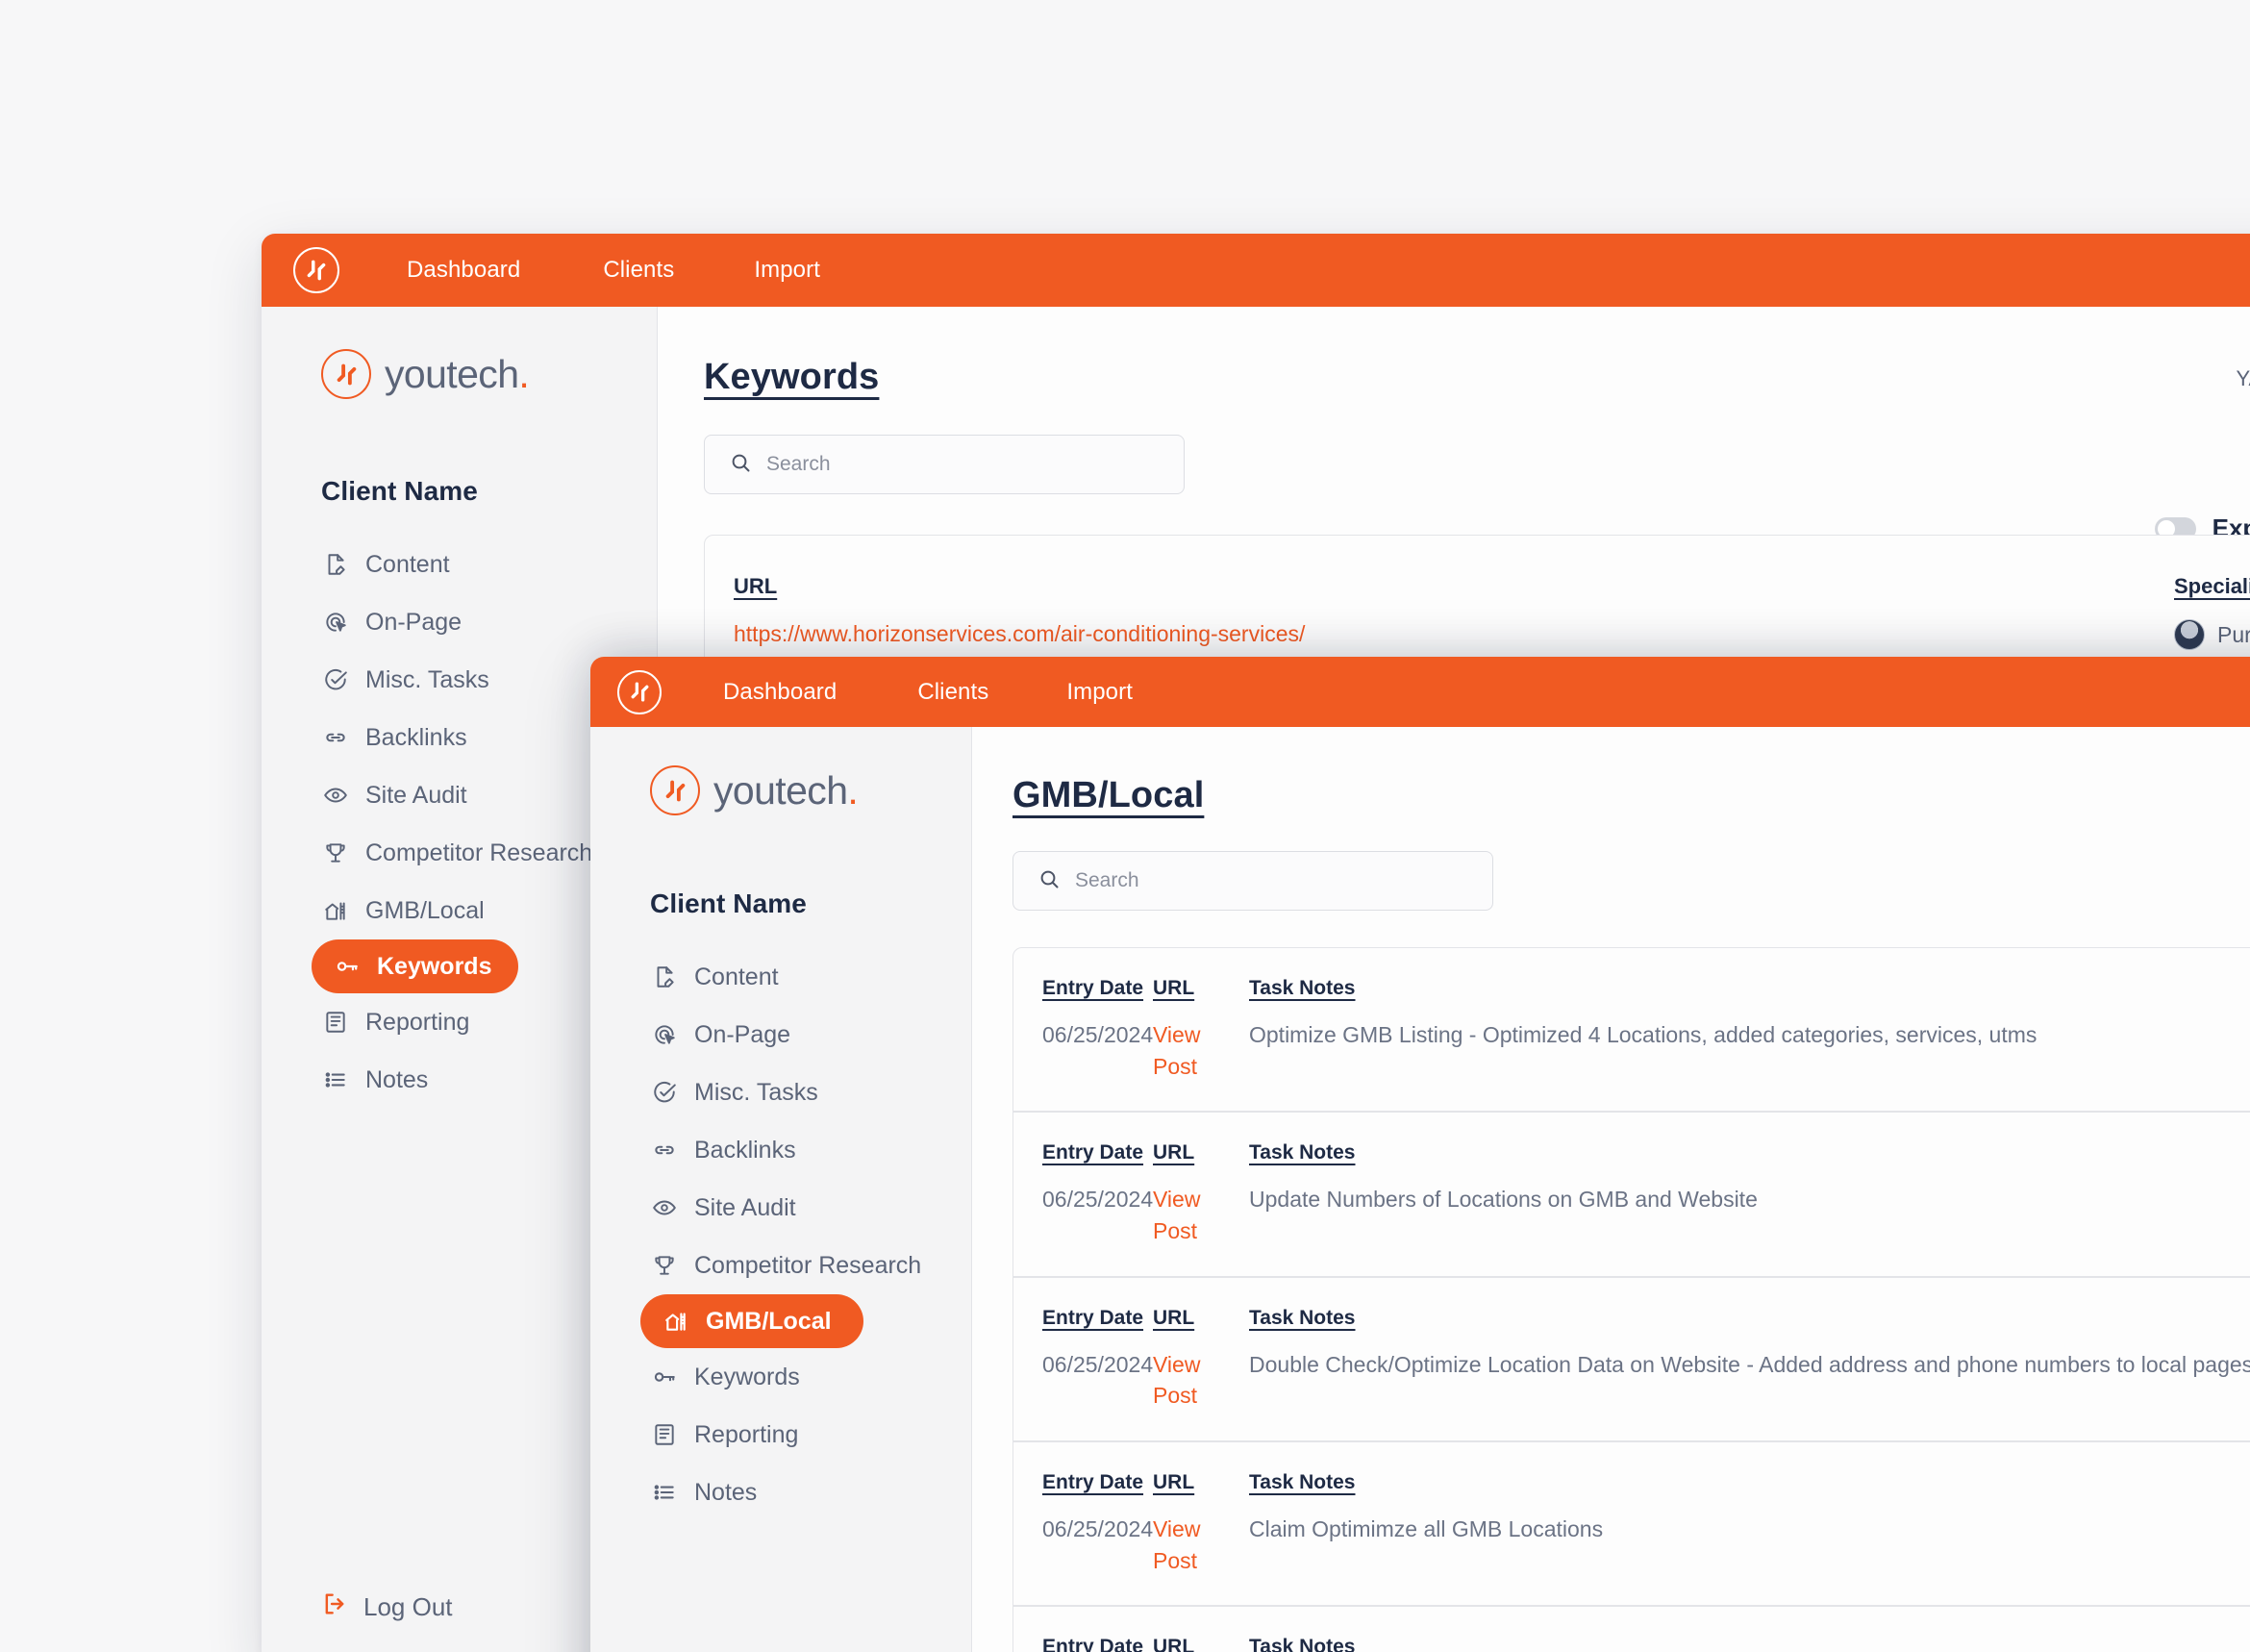 Image resolution: width=2250 pixels, height=1652 pixels. I want to click on link-icon, so click(335, 737).